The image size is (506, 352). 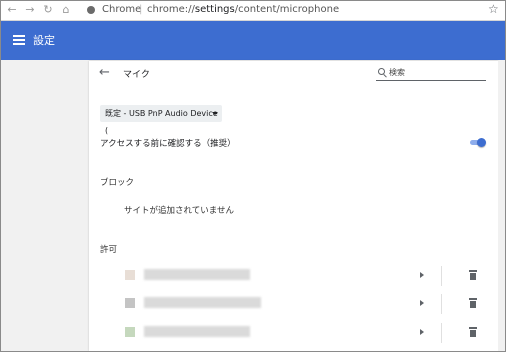 What do you see at coordinates (168, 144) in the screenshot?
I see `ask-before-access-label: アクセスする前に確認する（推奨）` at bounding box center [168, 144].